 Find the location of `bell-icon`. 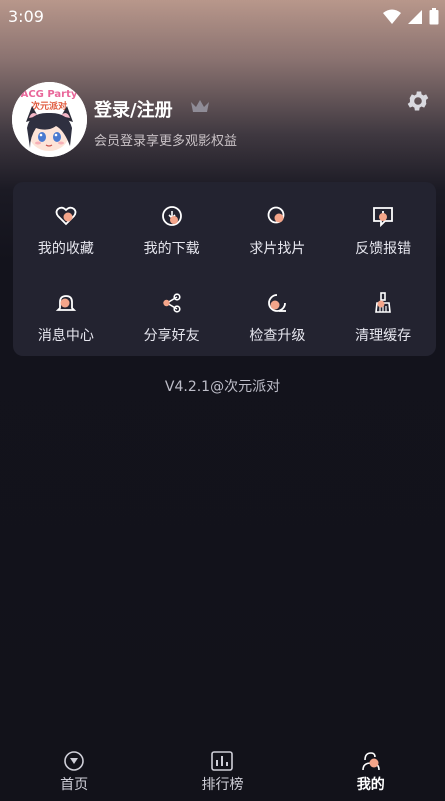

bell-icon is located at coordinates (66, 303).